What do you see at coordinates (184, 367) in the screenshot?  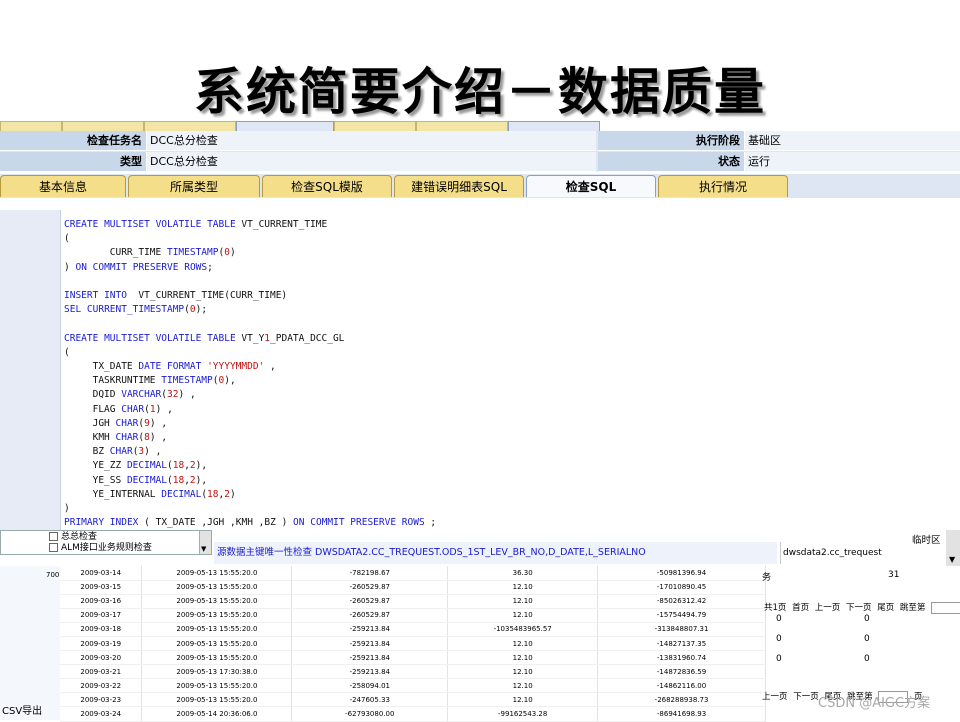 I see `sql-line: TX_DATE DATE FORMAT 'YYYYMMDD' ,` at bounding box center [184, 367].